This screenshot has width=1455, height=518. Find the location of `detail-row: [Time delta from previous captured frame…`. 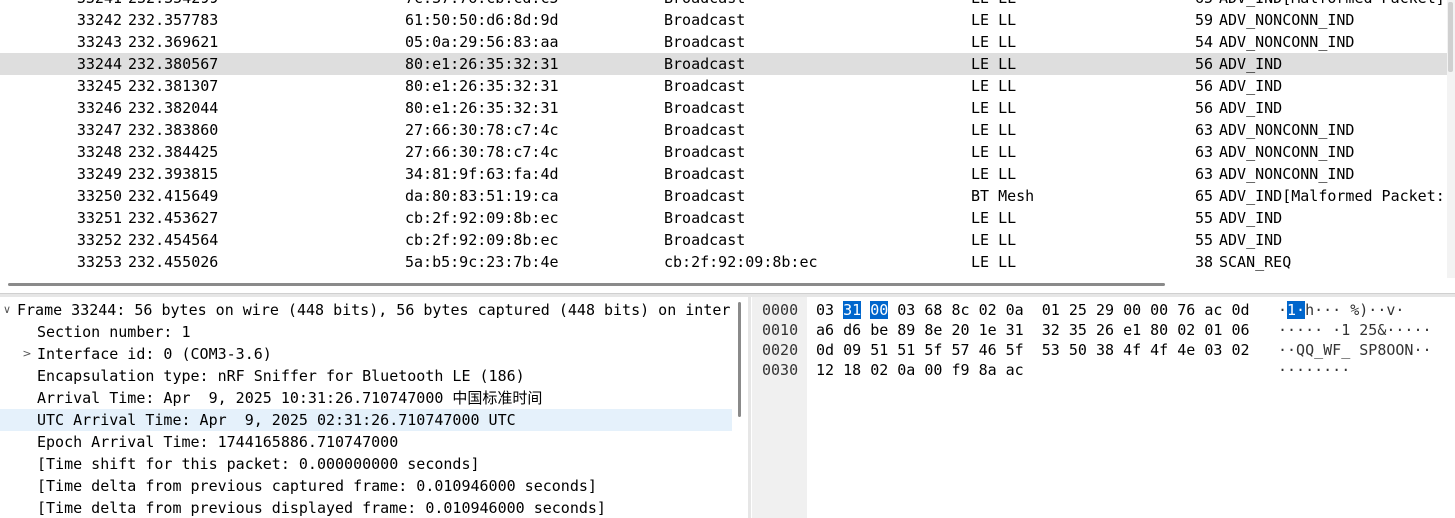

detail-row: [Time delta from previous captured frame… is located at coordinates (366, 486).